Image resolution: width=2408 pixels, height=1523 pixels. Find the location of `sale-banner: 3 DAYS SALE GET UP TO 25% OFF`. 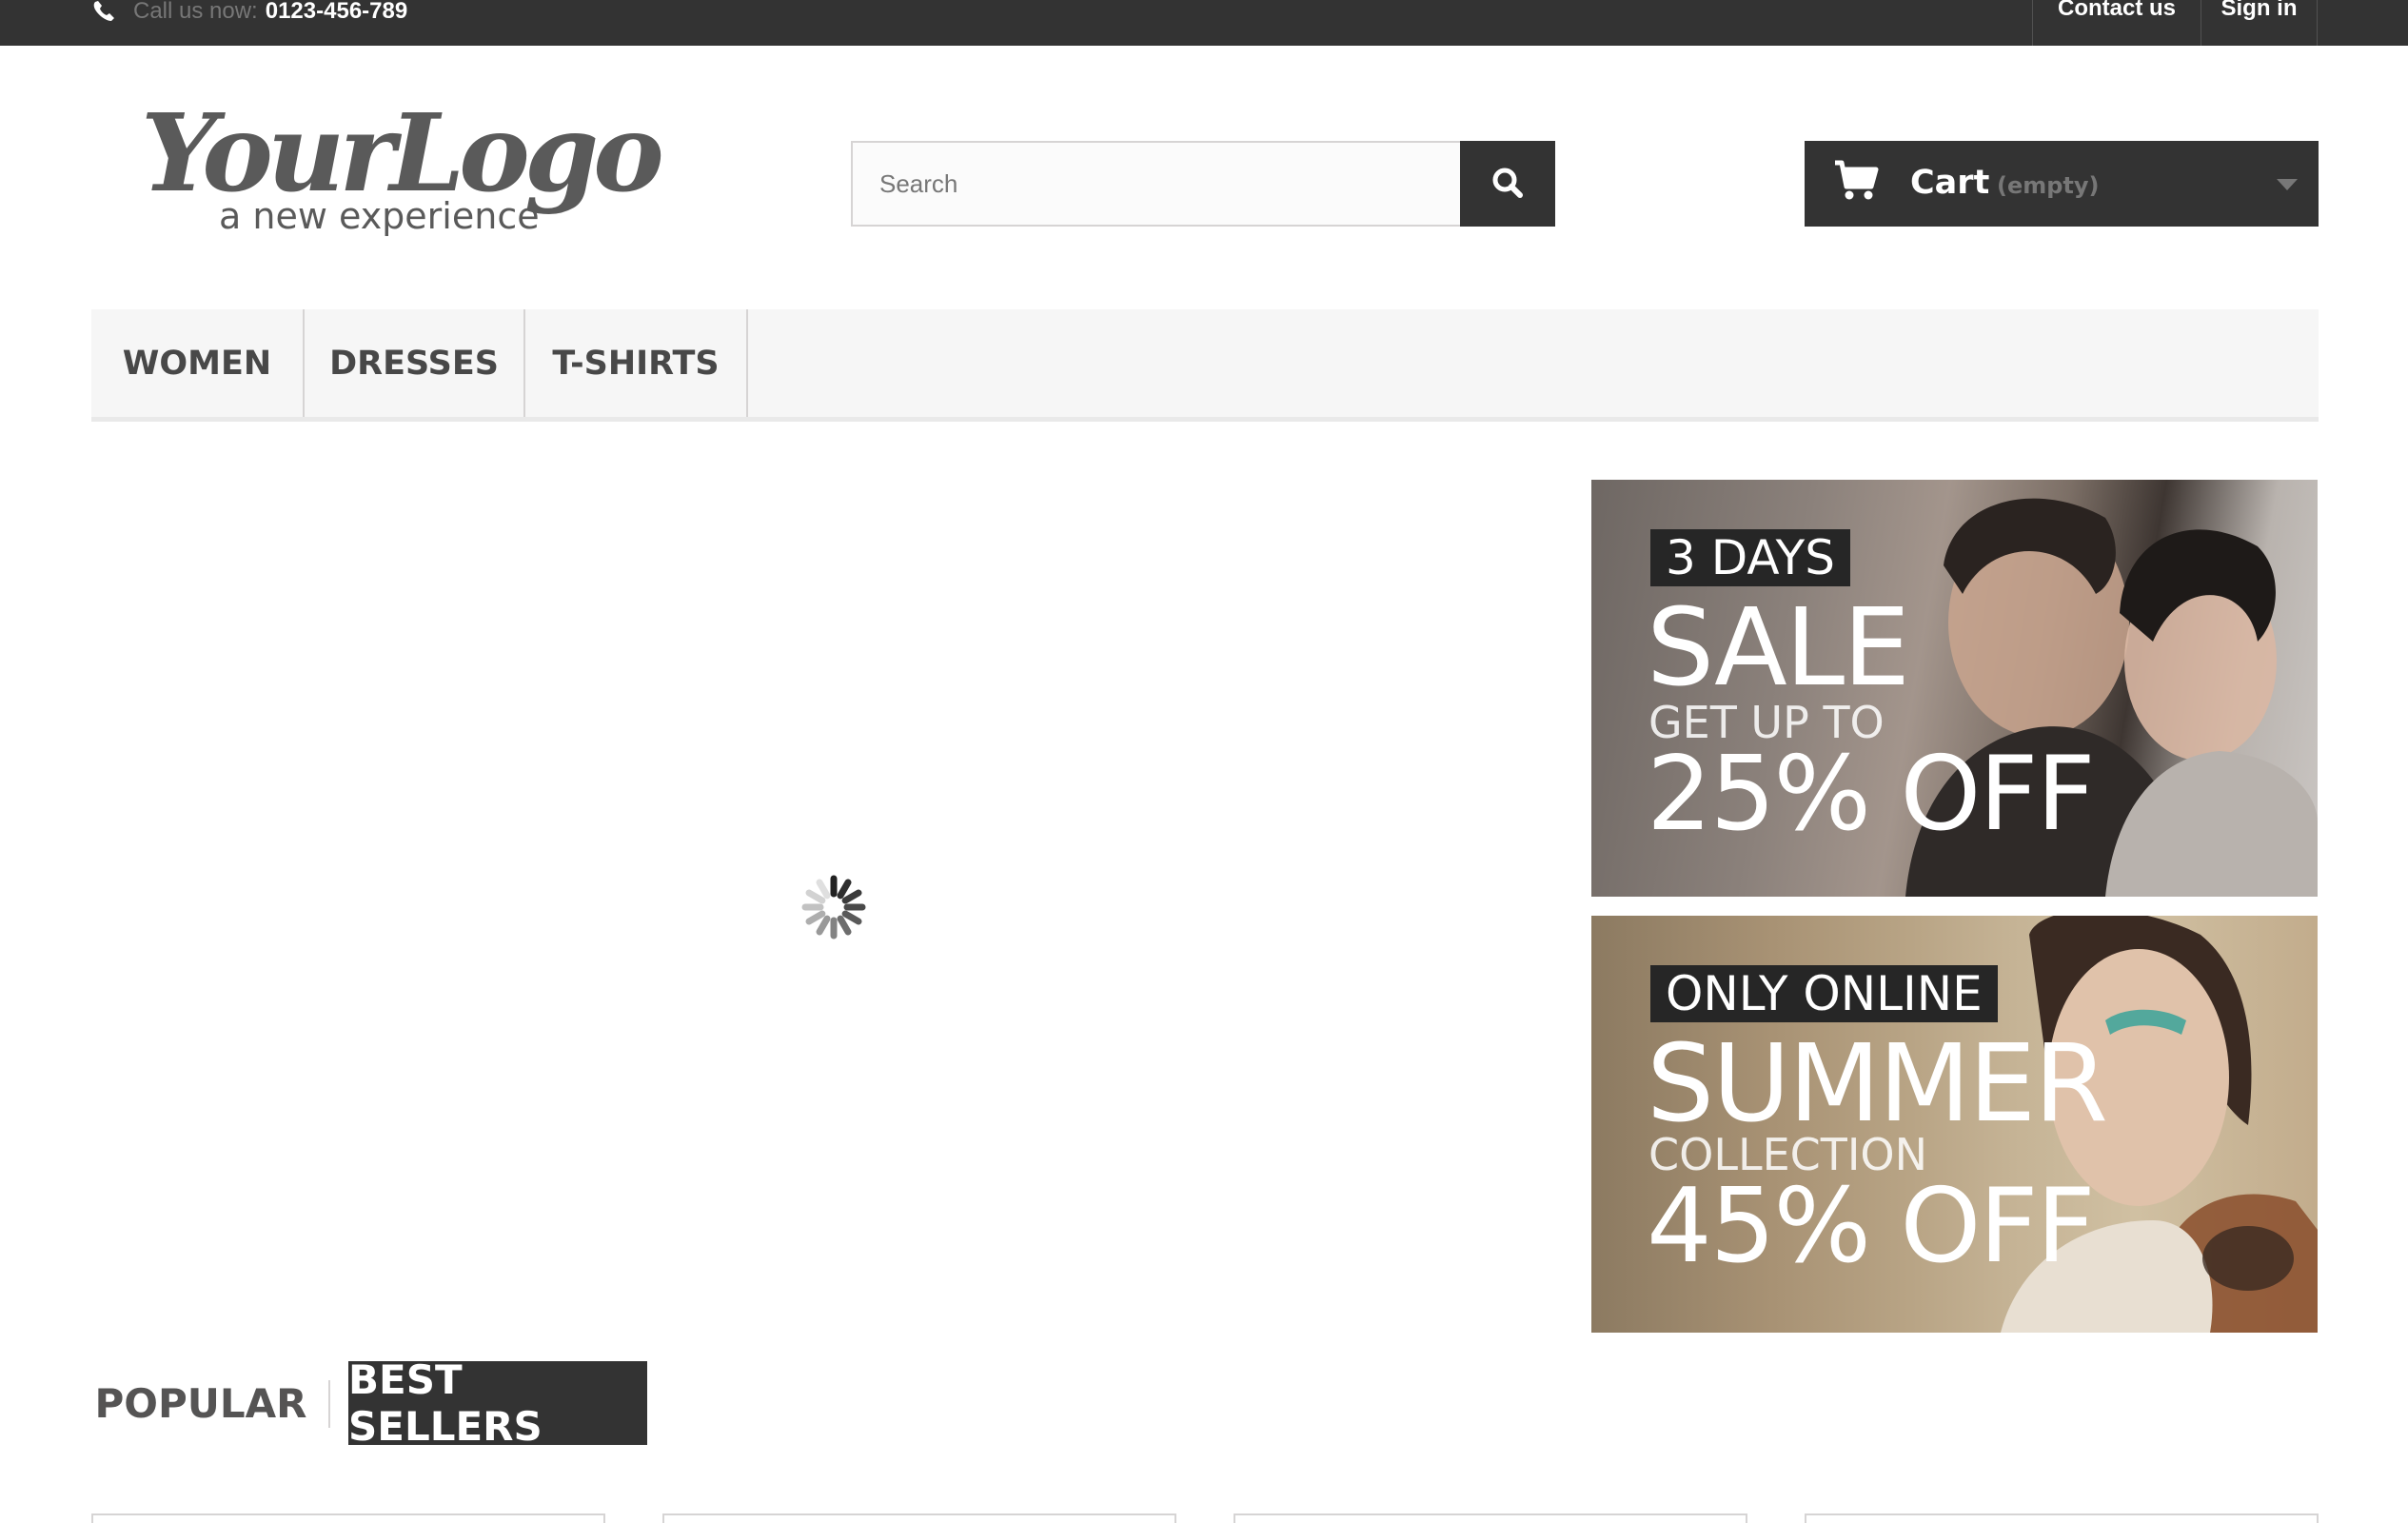

sale-banner: 3 DAYS SALE GET UP TO 25% OFF is located at coordinates (1954, 689).